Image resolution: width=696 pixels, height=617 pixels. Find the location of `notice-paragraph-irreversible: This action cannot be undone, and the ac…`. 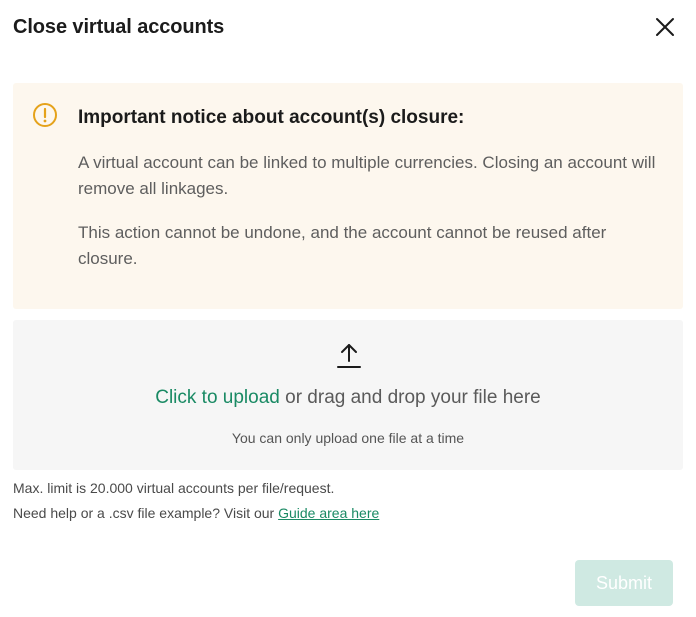

notice-paragraph-irreversible: This action cannot be undone, and the ac… is located at coordinates (342, 245).